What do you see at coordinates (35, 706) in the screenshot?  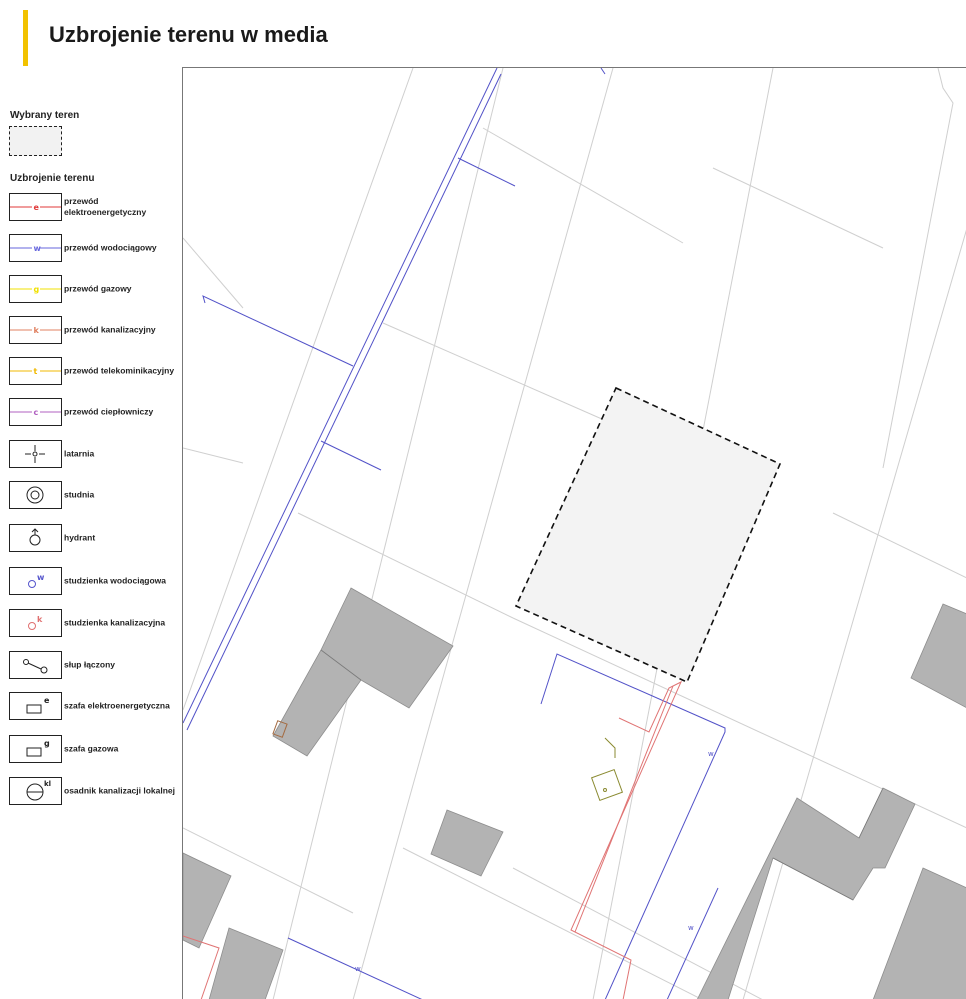 I see `cabinet-icon: e` at bounding box center [35, 706].